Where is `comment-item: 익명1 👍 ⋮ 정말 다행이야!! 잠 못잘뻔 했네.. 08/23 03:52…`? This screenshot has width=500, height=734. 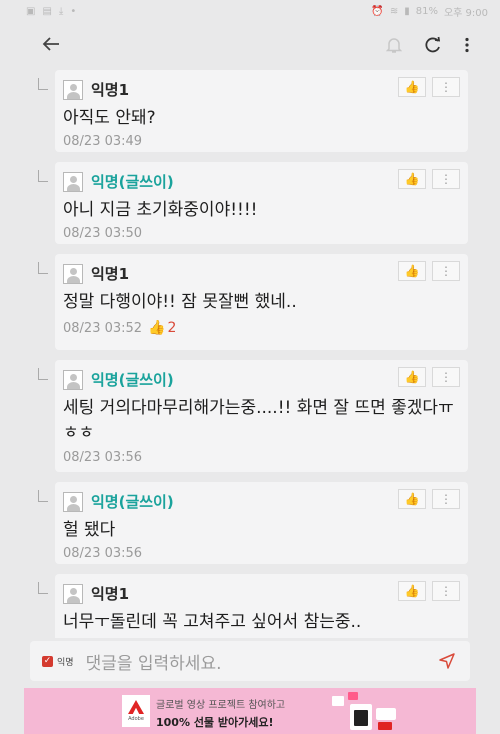
comment-item: 익명1 👍 ⋮ 정말 다행이야!! 잠 못잘뻔 했네.. 08/23 03:52… is located at coordinates (250, 302).